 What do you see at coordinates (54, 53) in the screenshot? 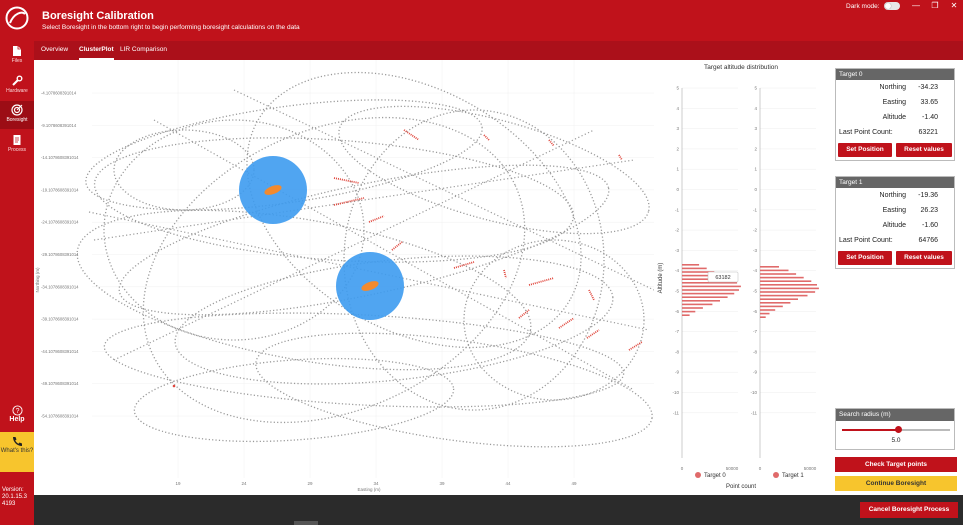
I see `tab-overview: Overview` at bounding box center [54, 53].